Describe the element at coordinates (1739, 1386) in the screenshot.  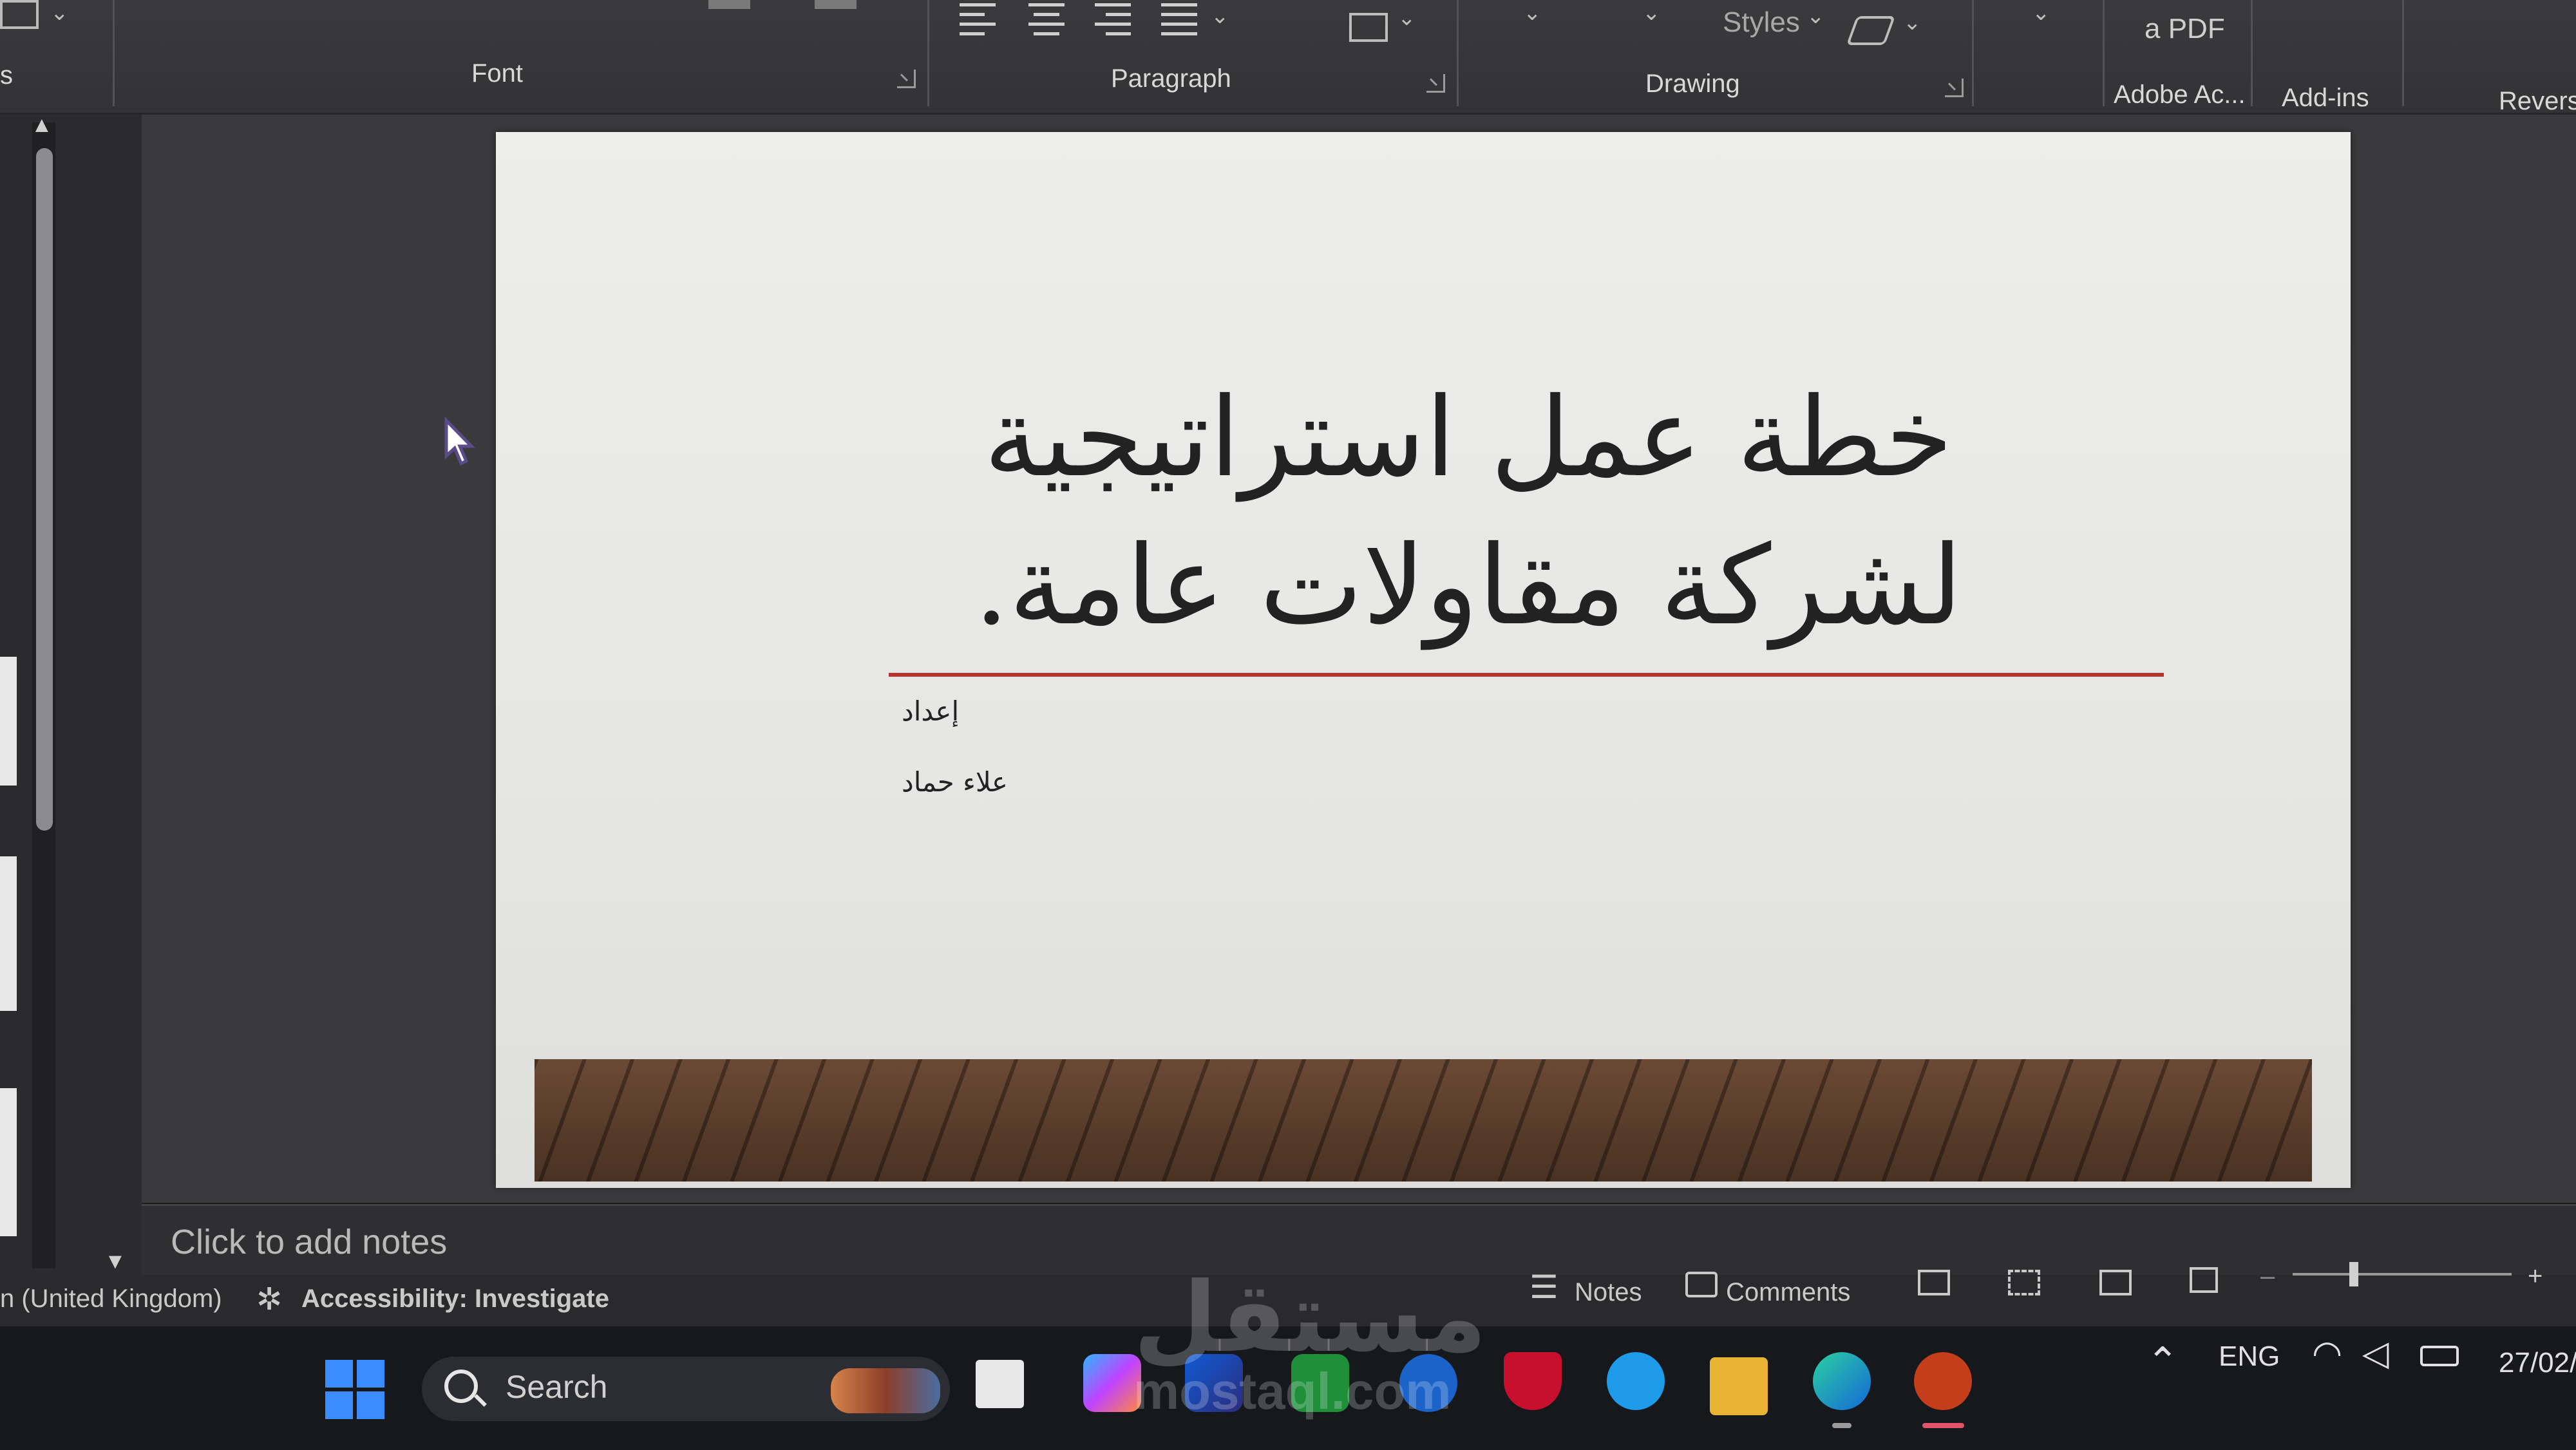
I see `file-explorer-icon` at that location.